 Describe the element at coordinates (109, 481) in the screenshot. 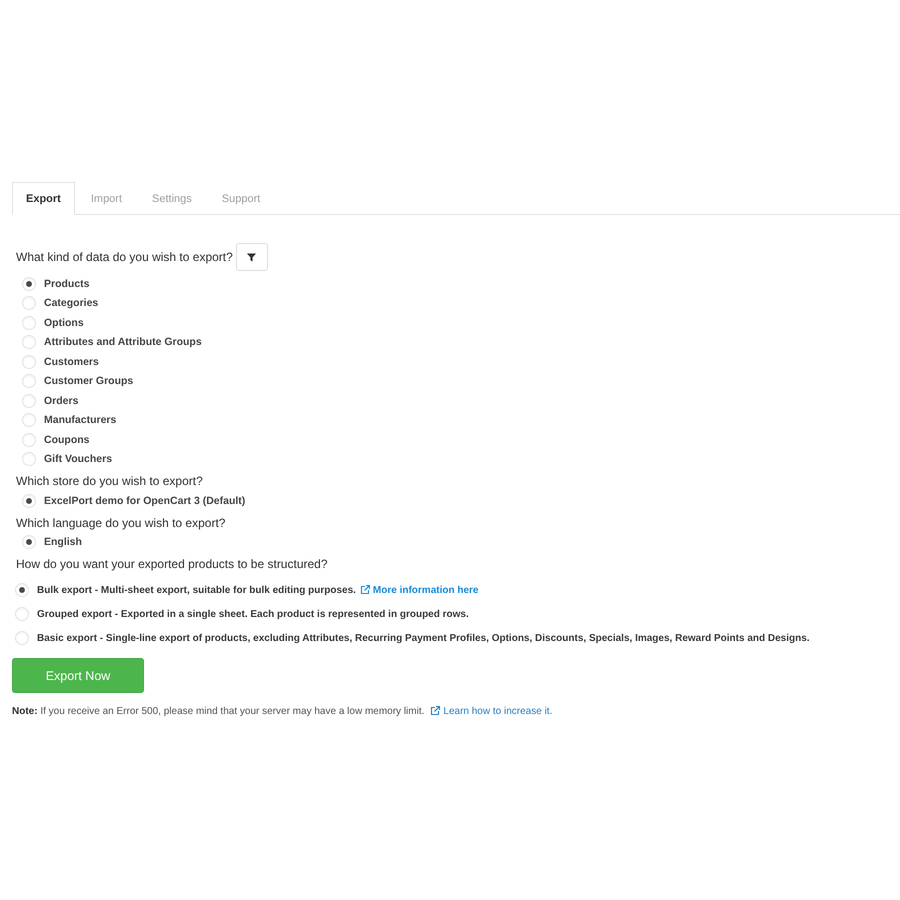

I see `question-label: Which store do you wish to export?` at that location.